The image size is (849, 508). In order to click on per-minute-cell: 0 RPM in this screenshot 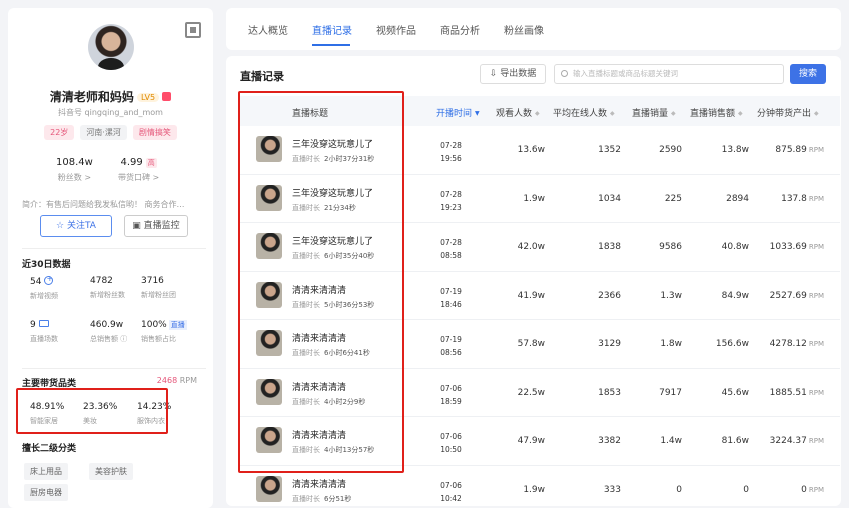, I will do `click(812, 490)`.